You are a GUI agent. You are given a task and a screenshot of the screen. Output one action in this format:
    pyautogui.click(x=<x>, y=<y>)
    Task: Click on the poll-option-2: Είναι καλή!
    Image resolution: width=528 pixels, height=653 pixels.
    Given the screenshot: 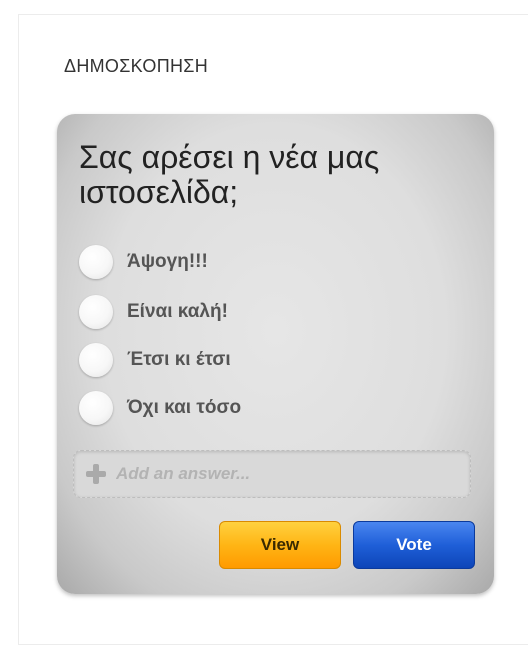 What is the action you would take?
    pyautogui.click(x=153, y=312)
    